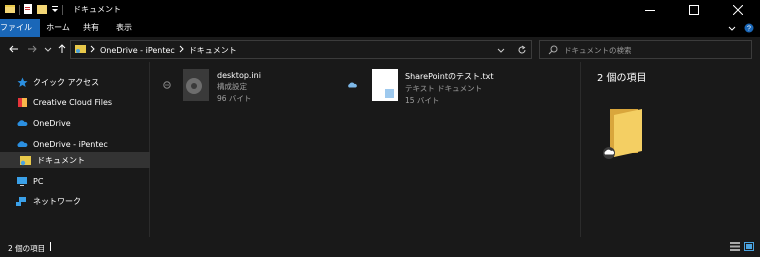 This screenshot has width=760, height=257. Describe the element at coordinates (352, 93) in the screenshot. I see `cloud-status-icon` at that location.